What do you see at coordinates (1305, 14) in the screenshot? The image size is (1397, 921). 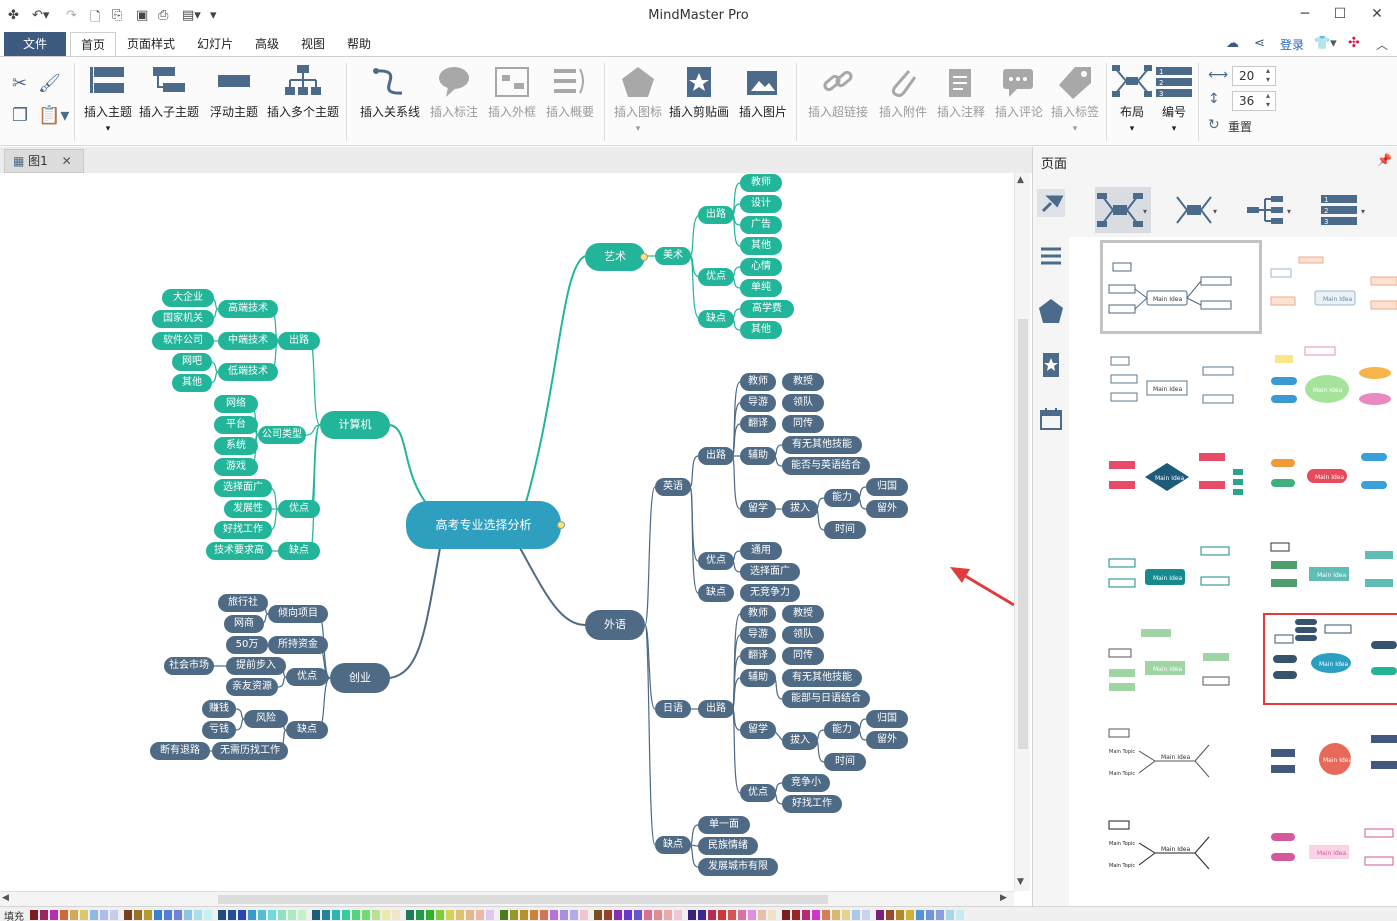 I see `minimize-button: ─` at bounding box center [1305, 14].